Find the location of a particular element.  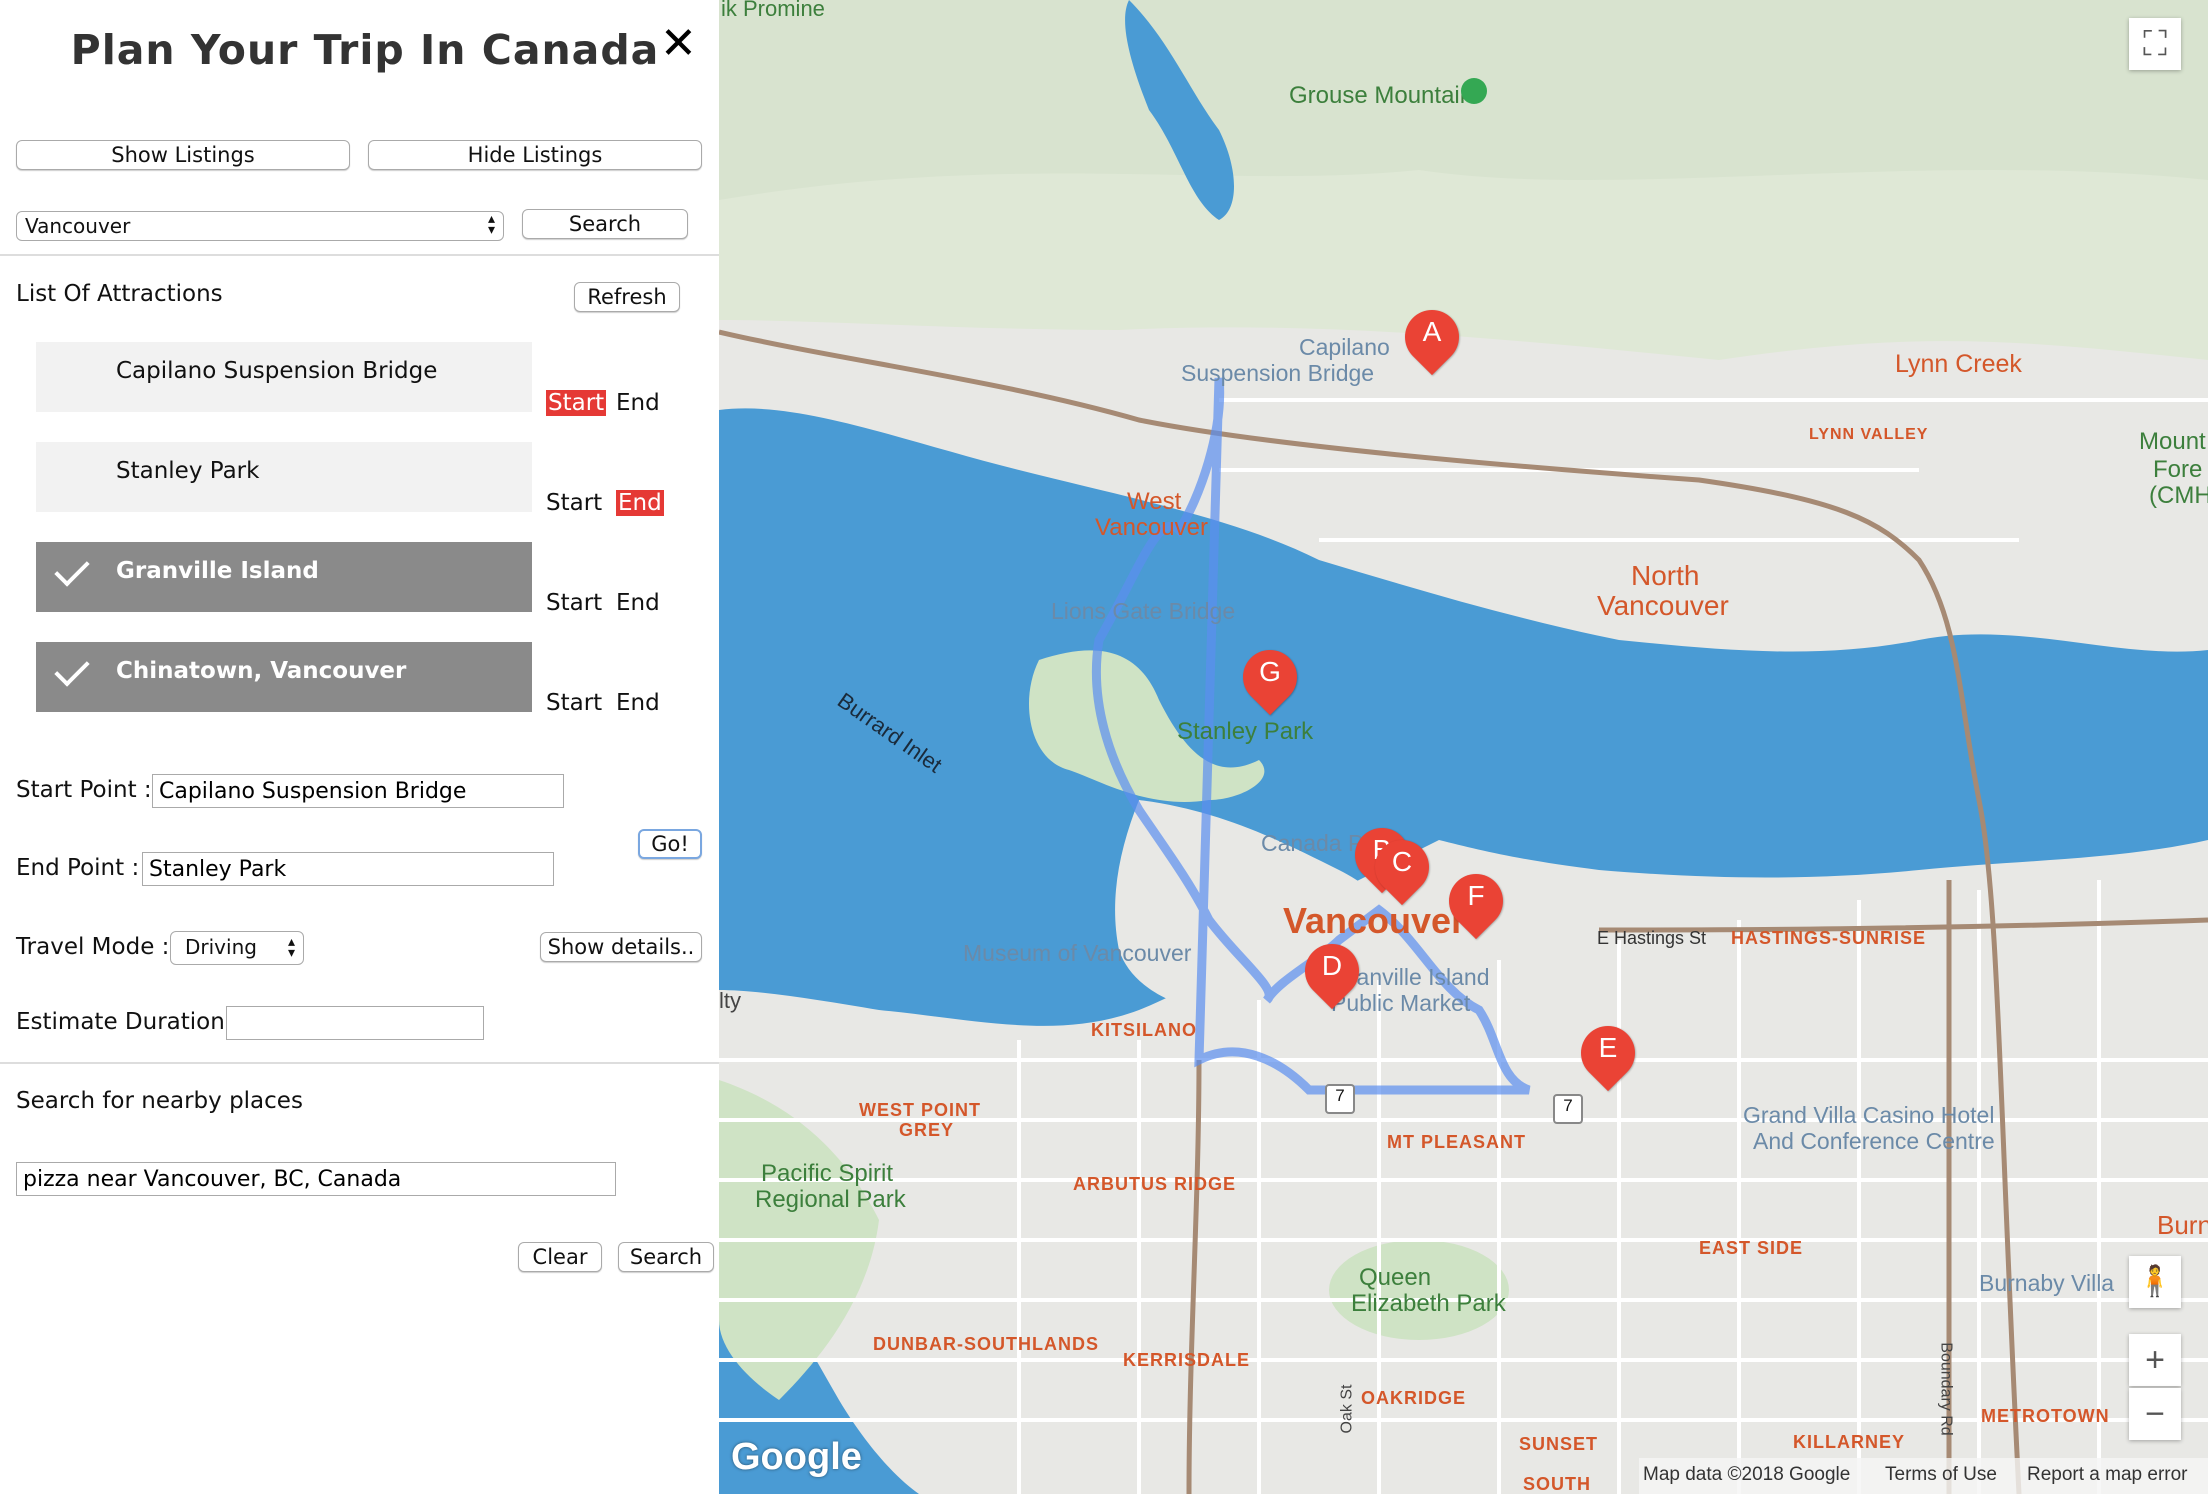

marker-label: D is located at coordinates (1332, 965).